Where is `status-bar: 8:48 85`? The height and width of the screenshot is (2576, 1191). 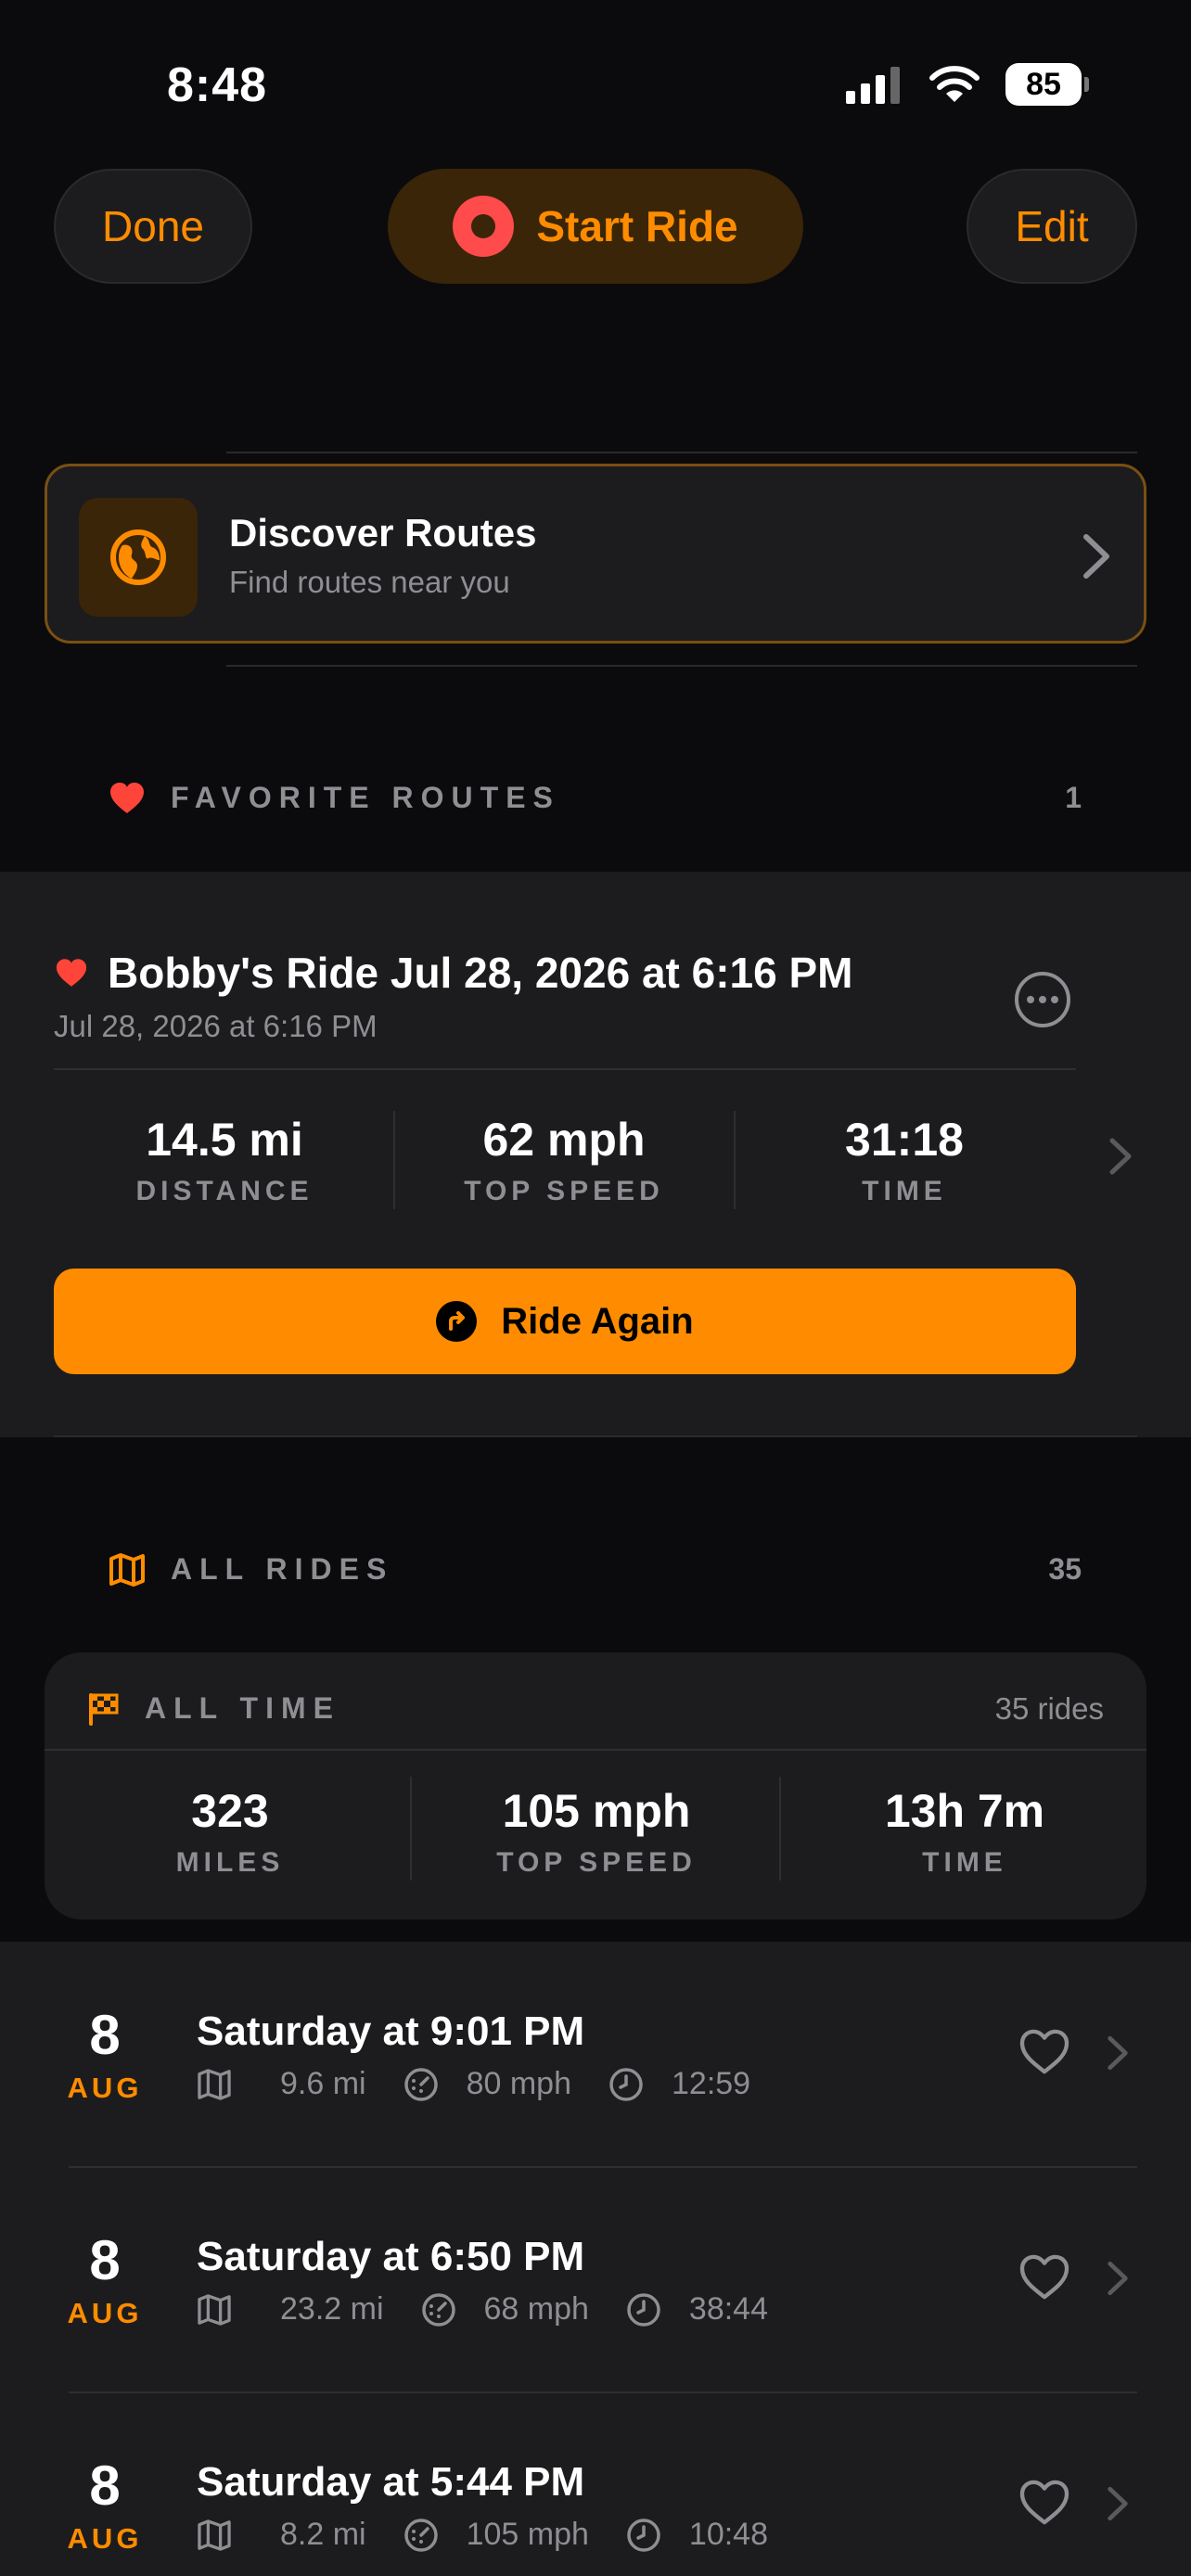
status-bar: 8:48 85 is located at coordinates (595, 84).